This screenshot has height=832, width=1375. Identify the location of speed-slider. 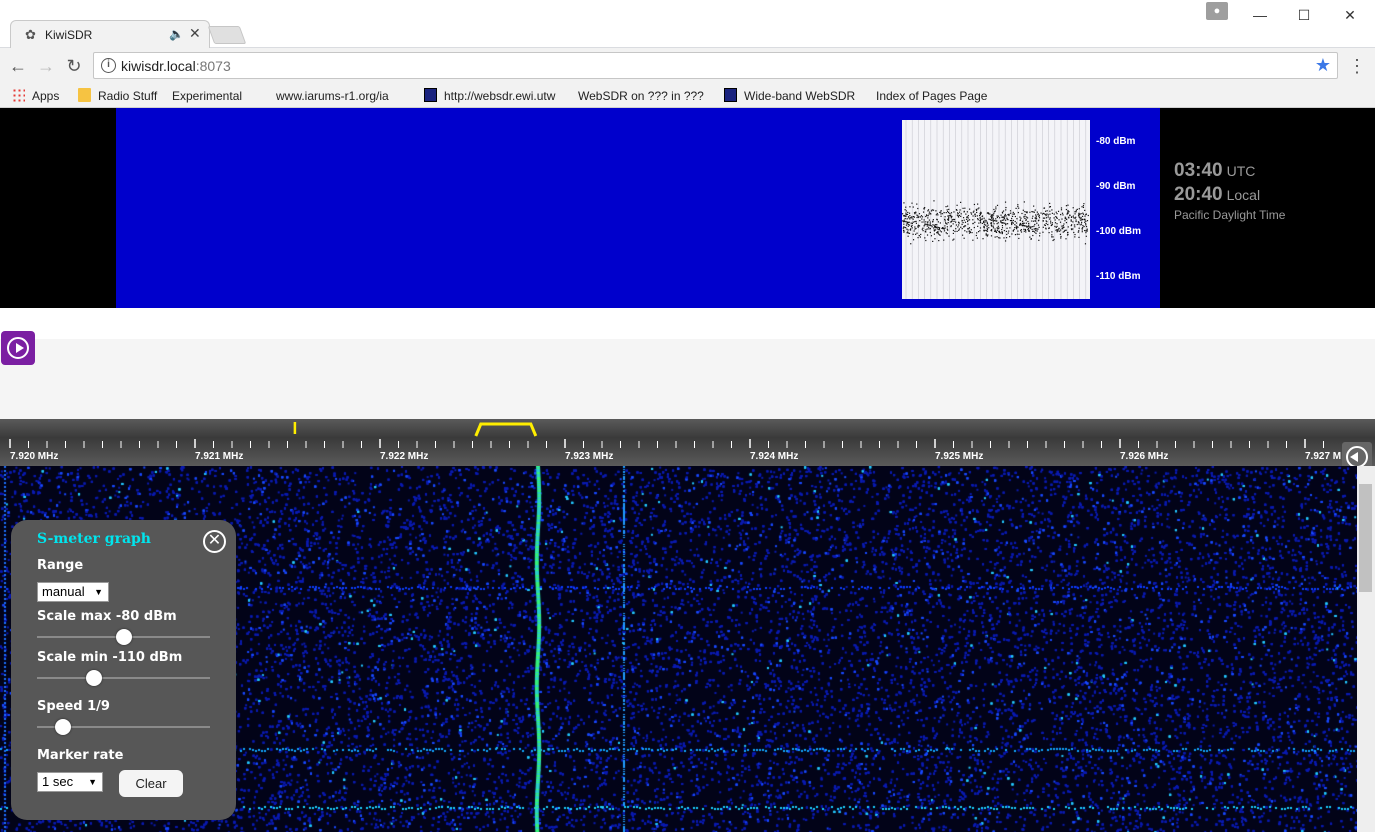
(123, 727).